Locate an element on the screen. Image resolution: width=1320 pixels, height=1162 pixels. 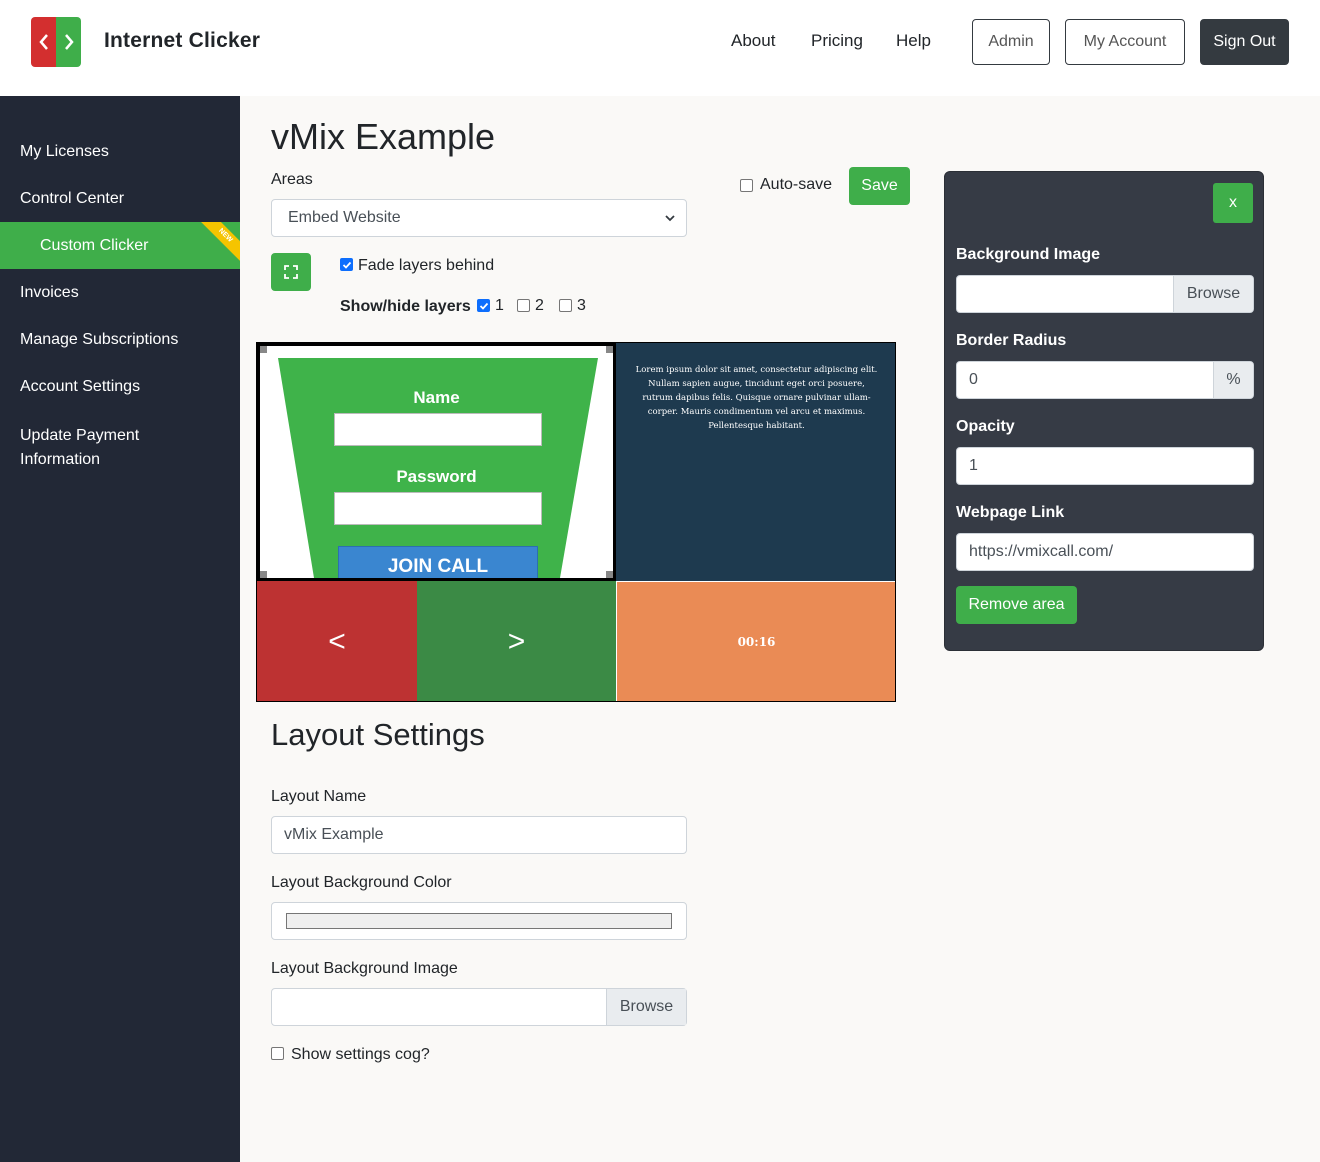
my-account-button: My Account is located at coordinates (1125, 42).